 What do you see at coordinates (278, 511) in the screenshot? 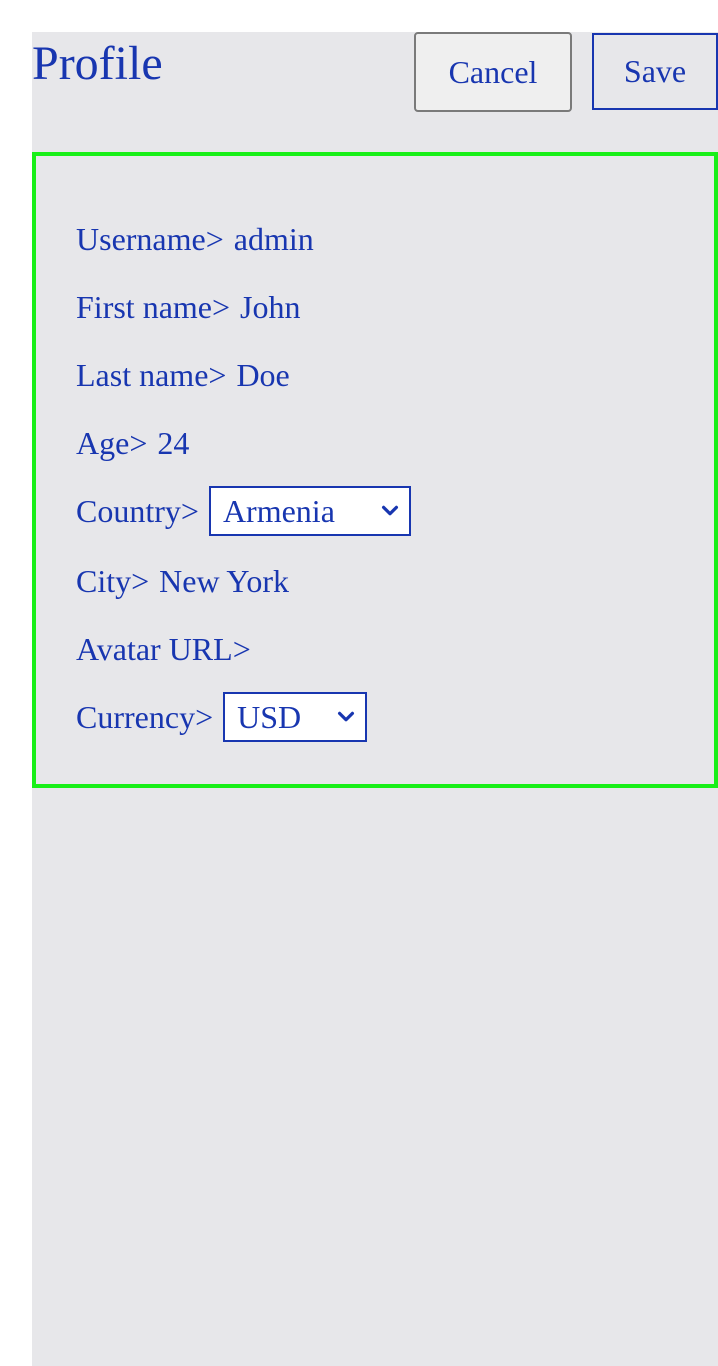
I see `country-select-value: Armenia` at bounding box center [278, 511].